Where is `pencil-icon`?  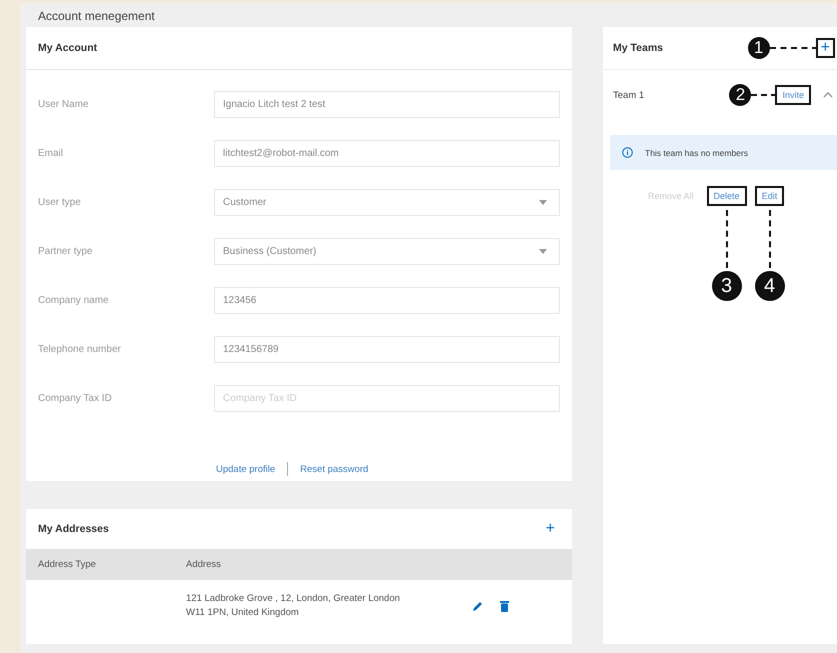 pencil-icon is located at coordinates (478, 606).